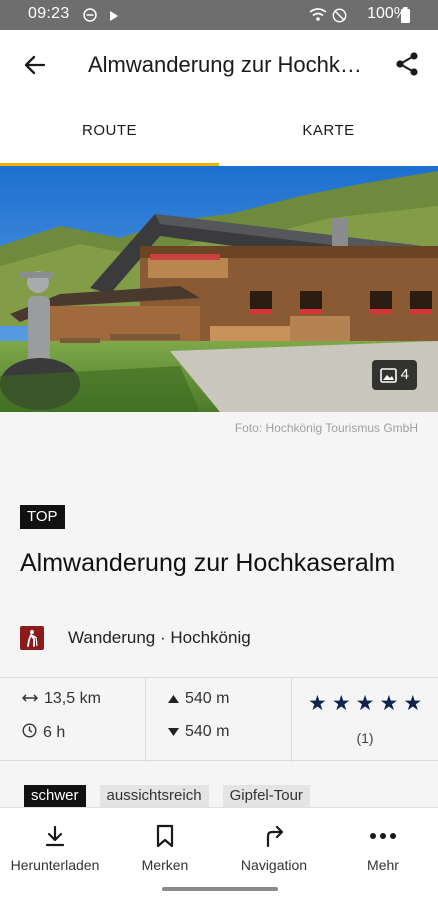 This screenshot has width=438, height=900. I want to click on clock-icon, so click(29, 733).